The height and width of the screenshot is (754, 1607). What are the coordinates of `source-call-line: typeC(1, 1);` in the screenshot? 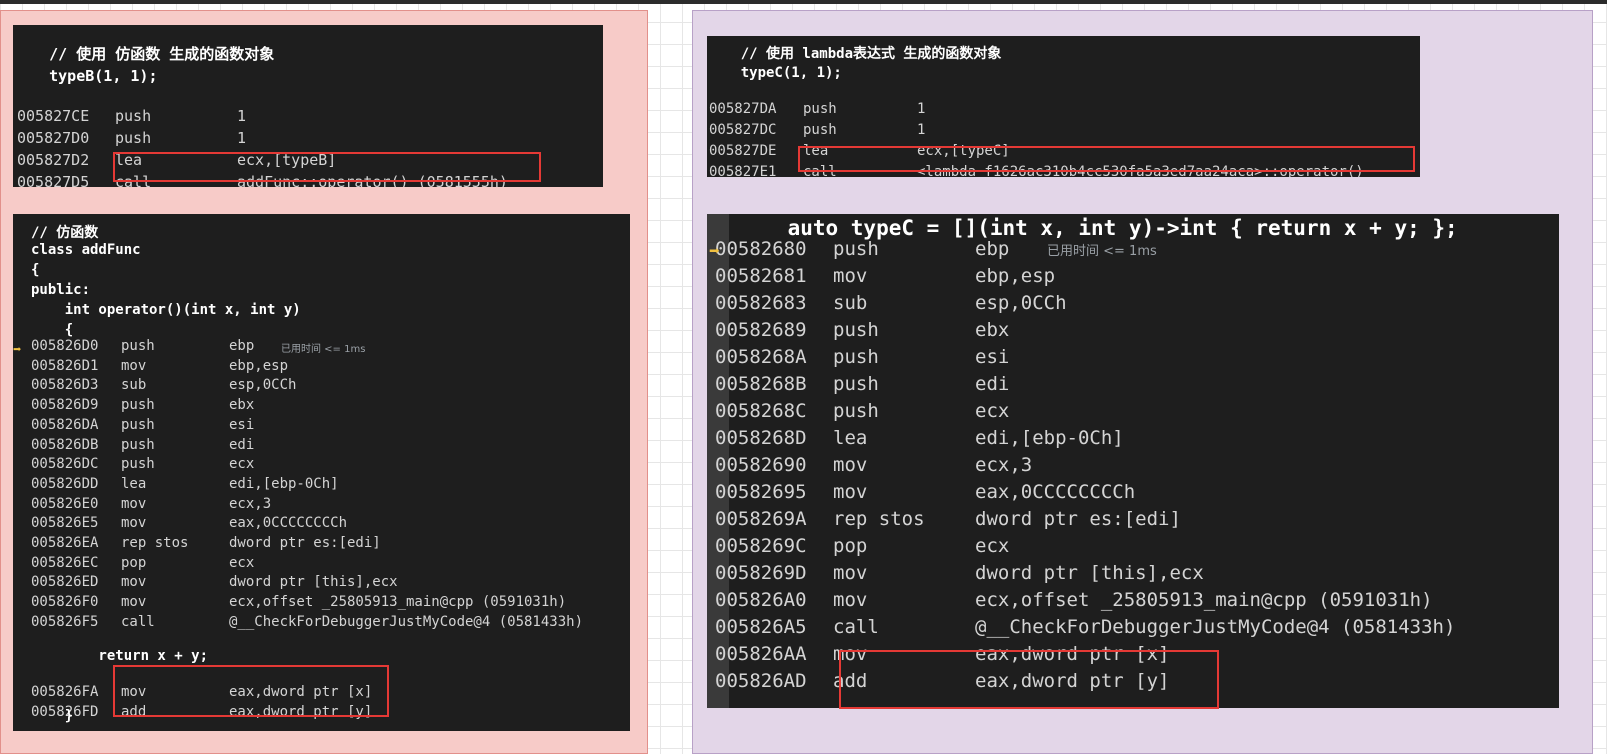 It's located at (774, 73).